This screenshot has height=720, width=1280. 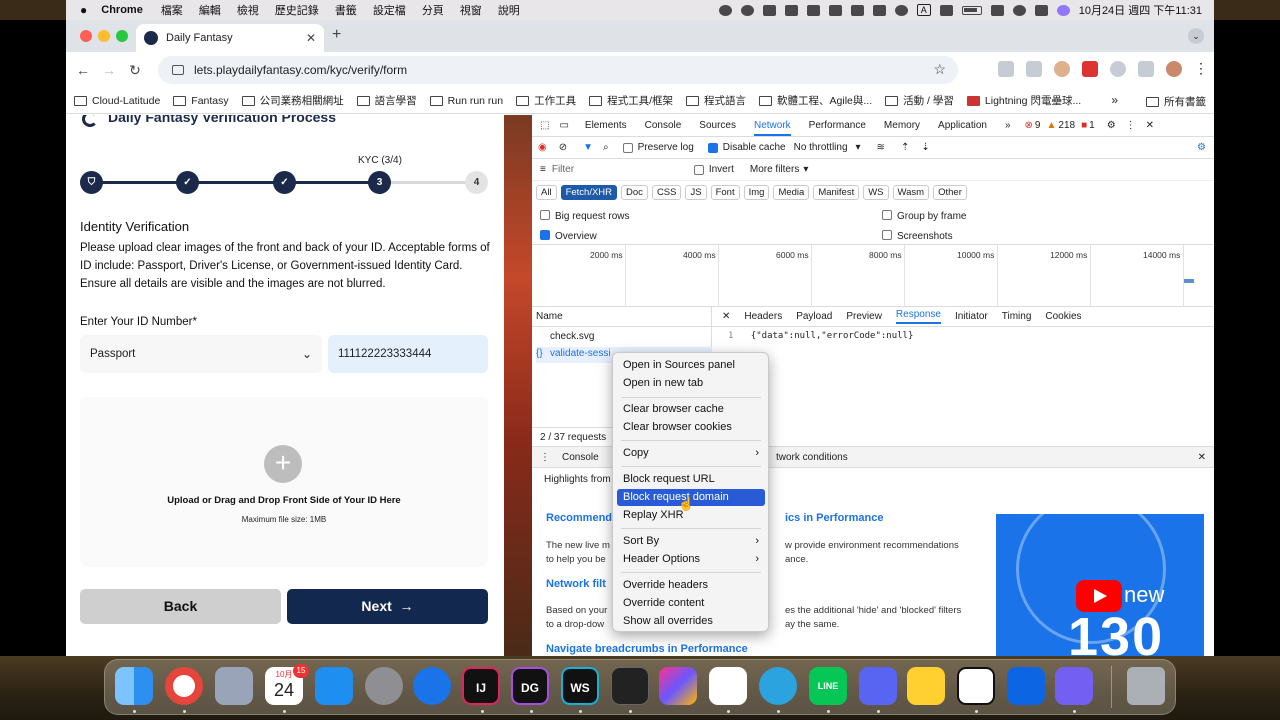 I want to click on forward-arrow-icon: →, so click(x=109, y=70).